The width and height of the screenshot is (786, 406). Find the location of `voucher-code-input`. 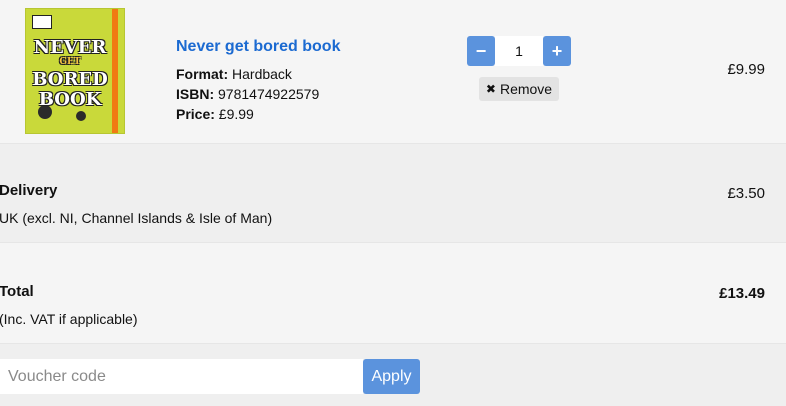

voucher-code-input is located at coordinates (181, 376).